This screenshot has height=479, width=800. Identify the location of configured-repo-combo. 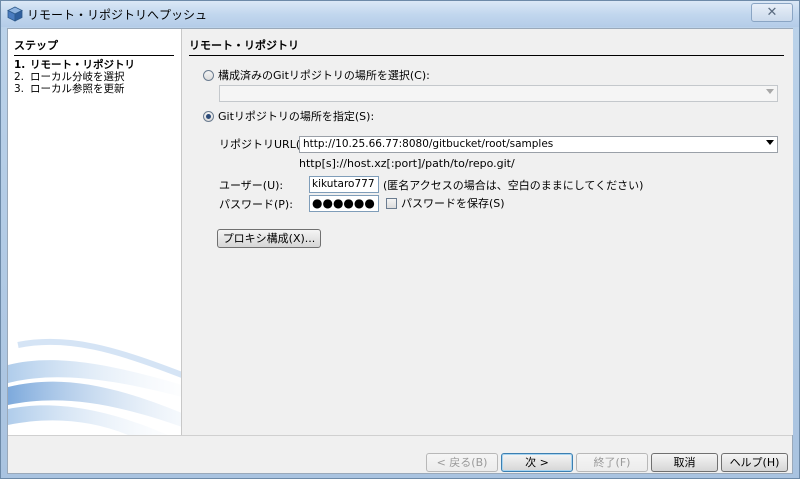
(498, 93).